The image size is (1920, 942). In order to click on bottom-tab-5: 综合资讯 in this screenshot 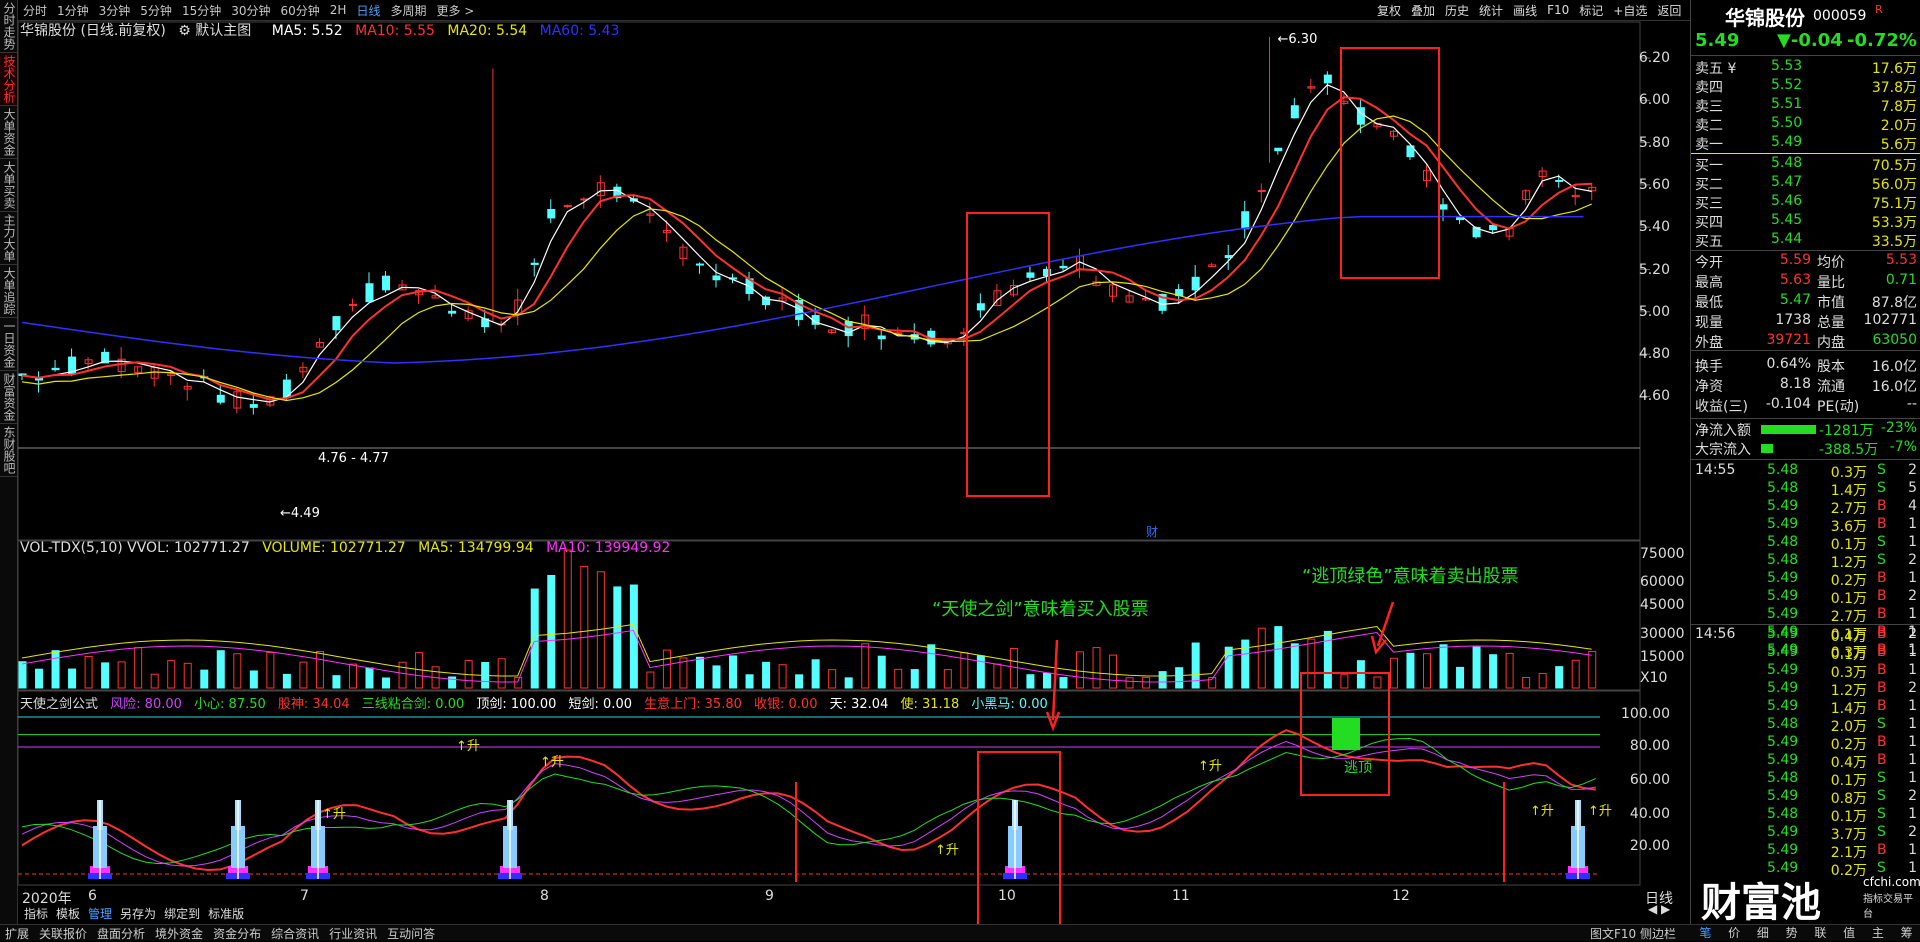, I will do `click(295, 933)`.